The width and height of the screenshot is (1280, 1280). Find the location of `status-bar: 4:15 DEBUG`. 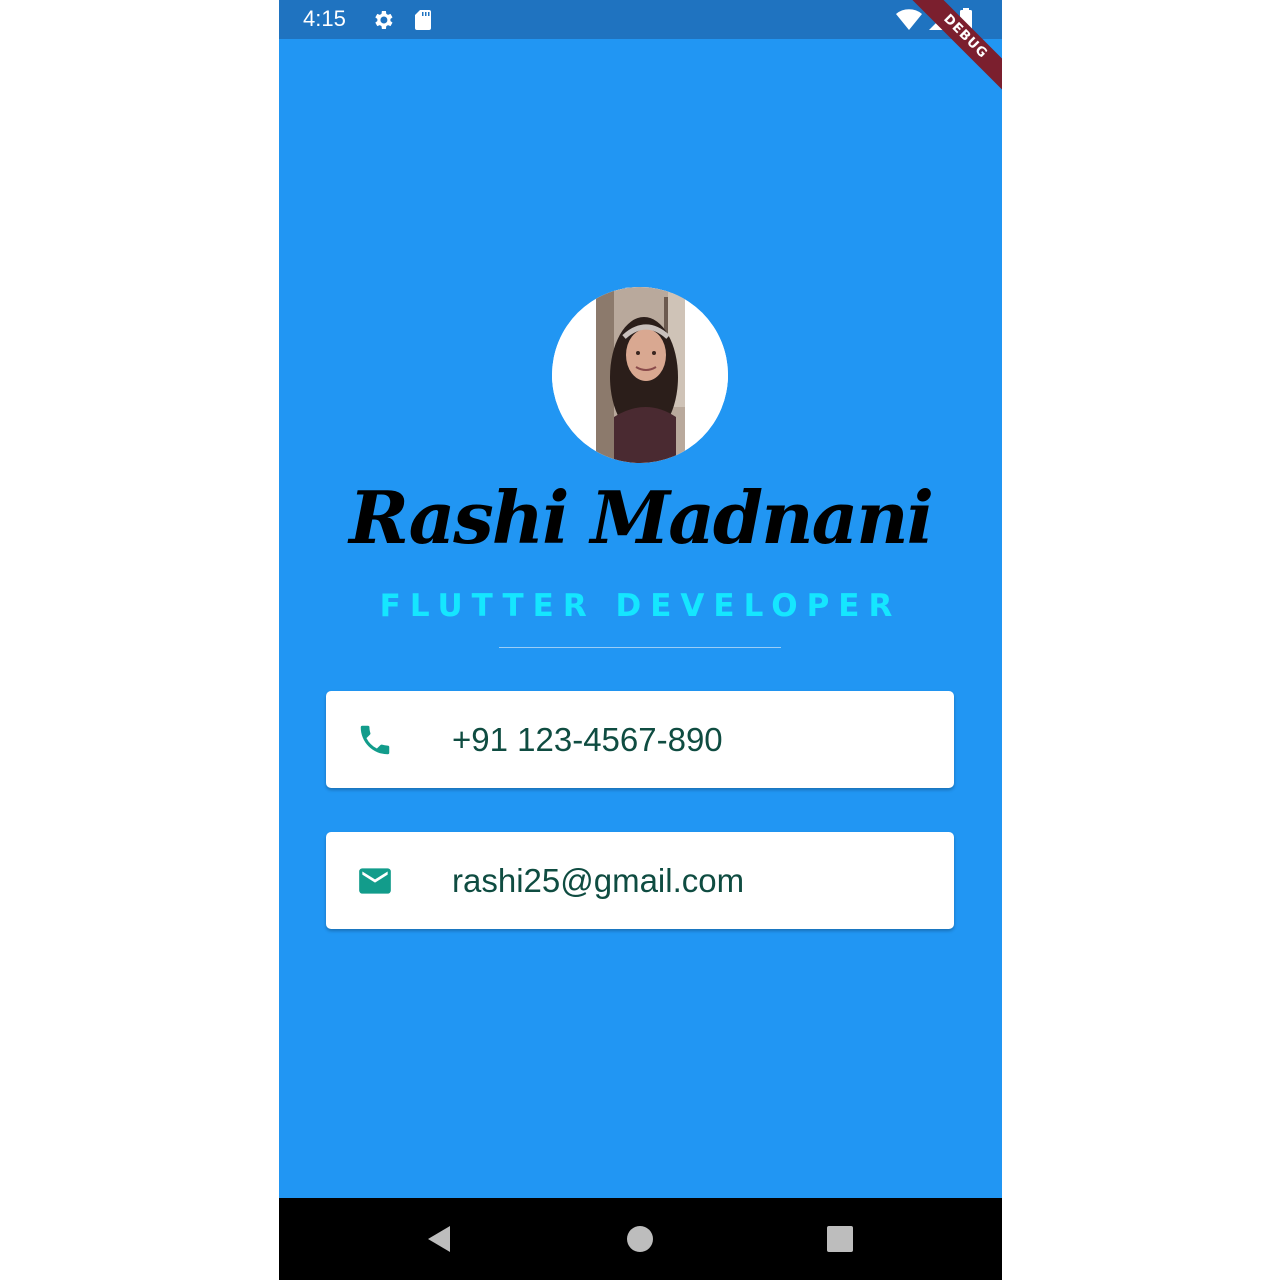

status-bar: 4:15 DEBUG is located at coordinates (640, 49).